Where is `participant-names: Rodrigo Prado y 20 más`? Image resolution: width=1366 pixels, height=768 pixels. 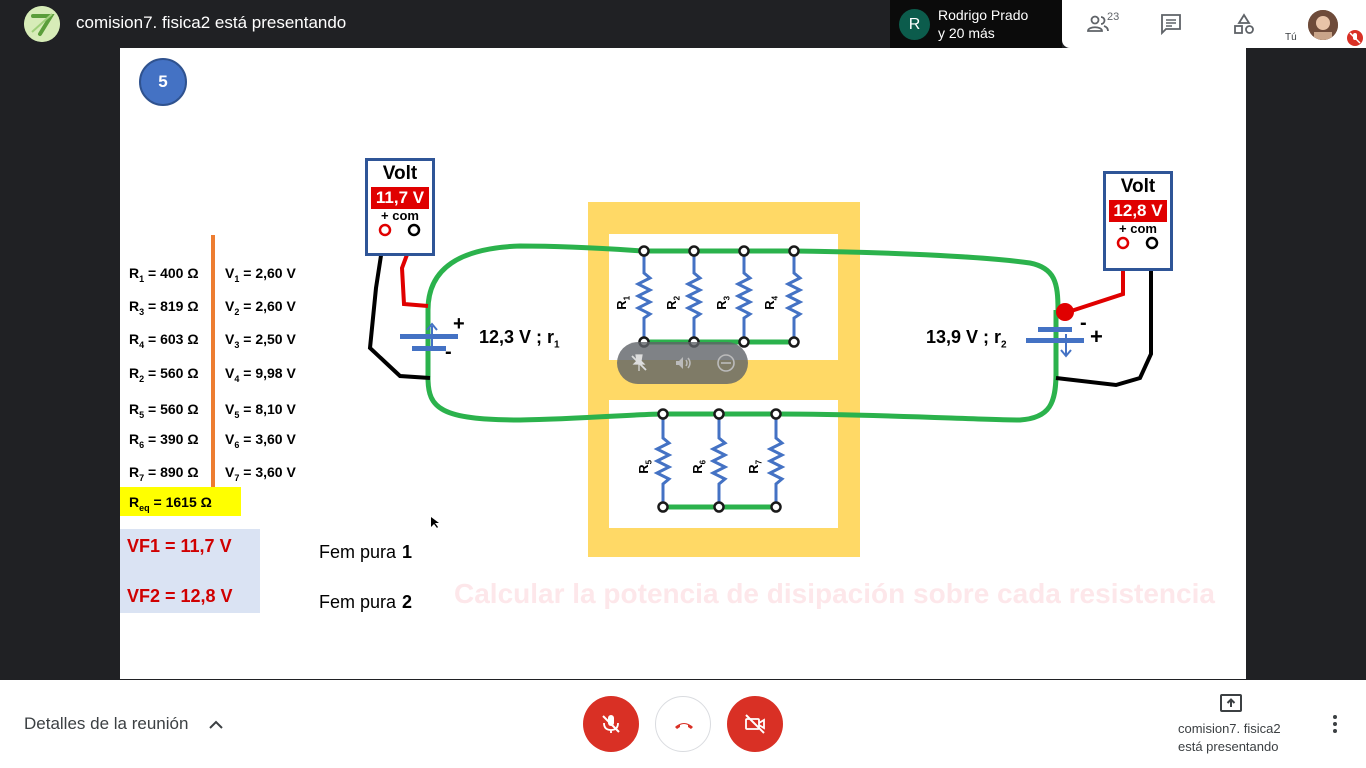
participant-names: Rodrigo Prado y 20 más is located at coordinates (983, 24).